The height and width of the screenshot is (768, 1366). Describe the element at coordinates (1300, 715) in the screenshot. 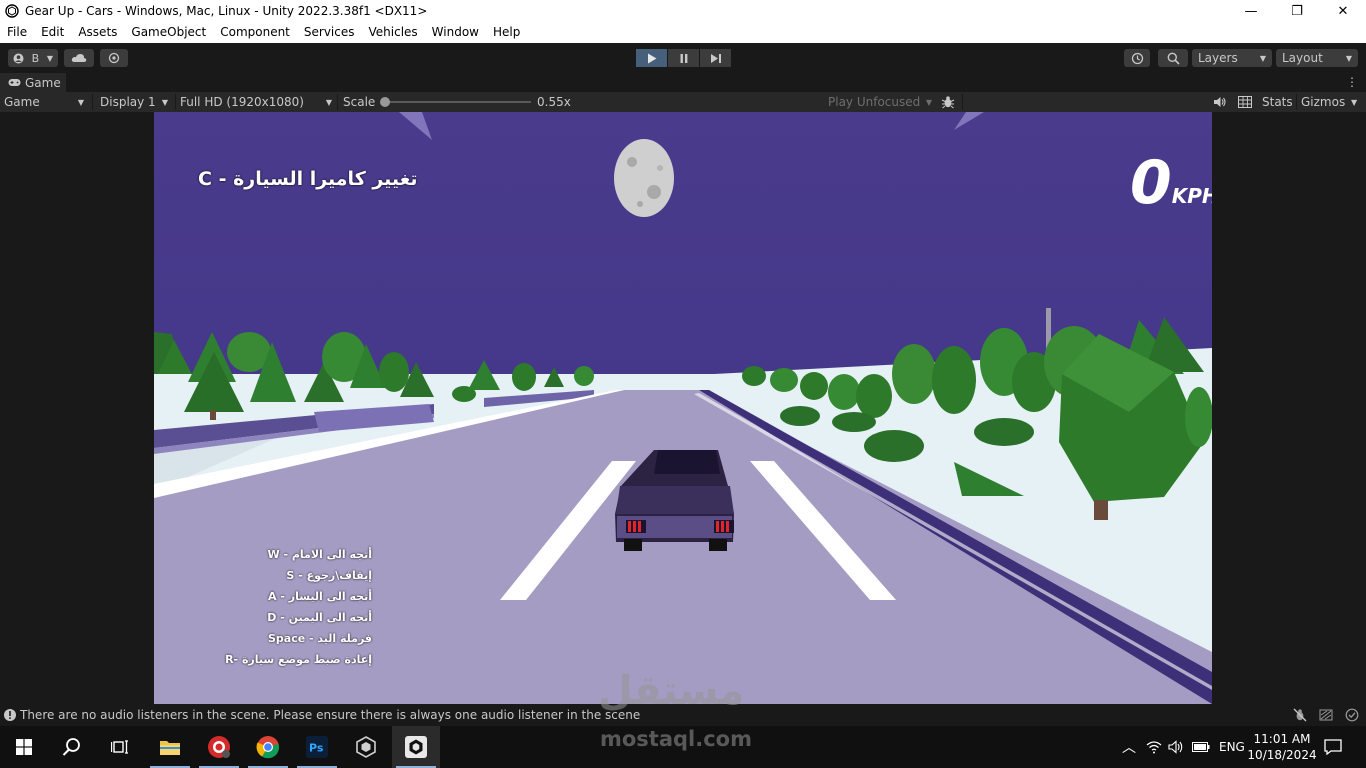

I see `bug-off-icon` at that location.